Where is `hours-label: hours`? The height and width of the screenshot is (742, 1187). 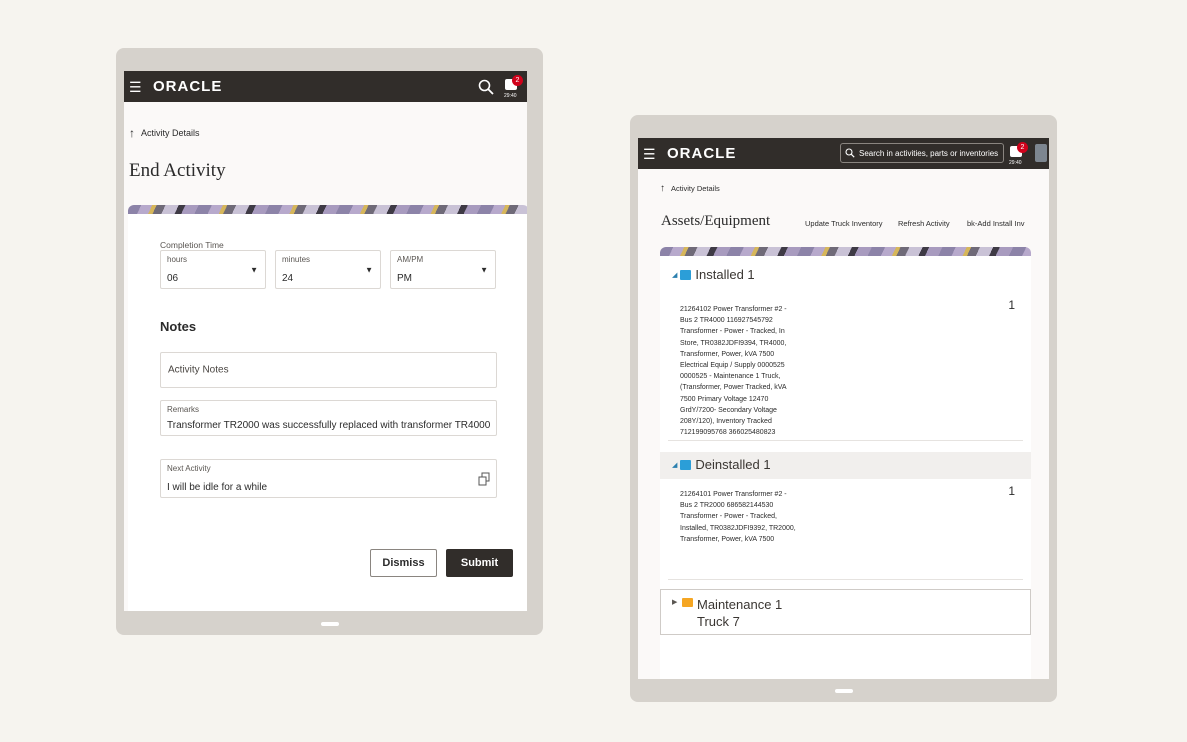 hours-label: hours is located at coordinates (177, 259).